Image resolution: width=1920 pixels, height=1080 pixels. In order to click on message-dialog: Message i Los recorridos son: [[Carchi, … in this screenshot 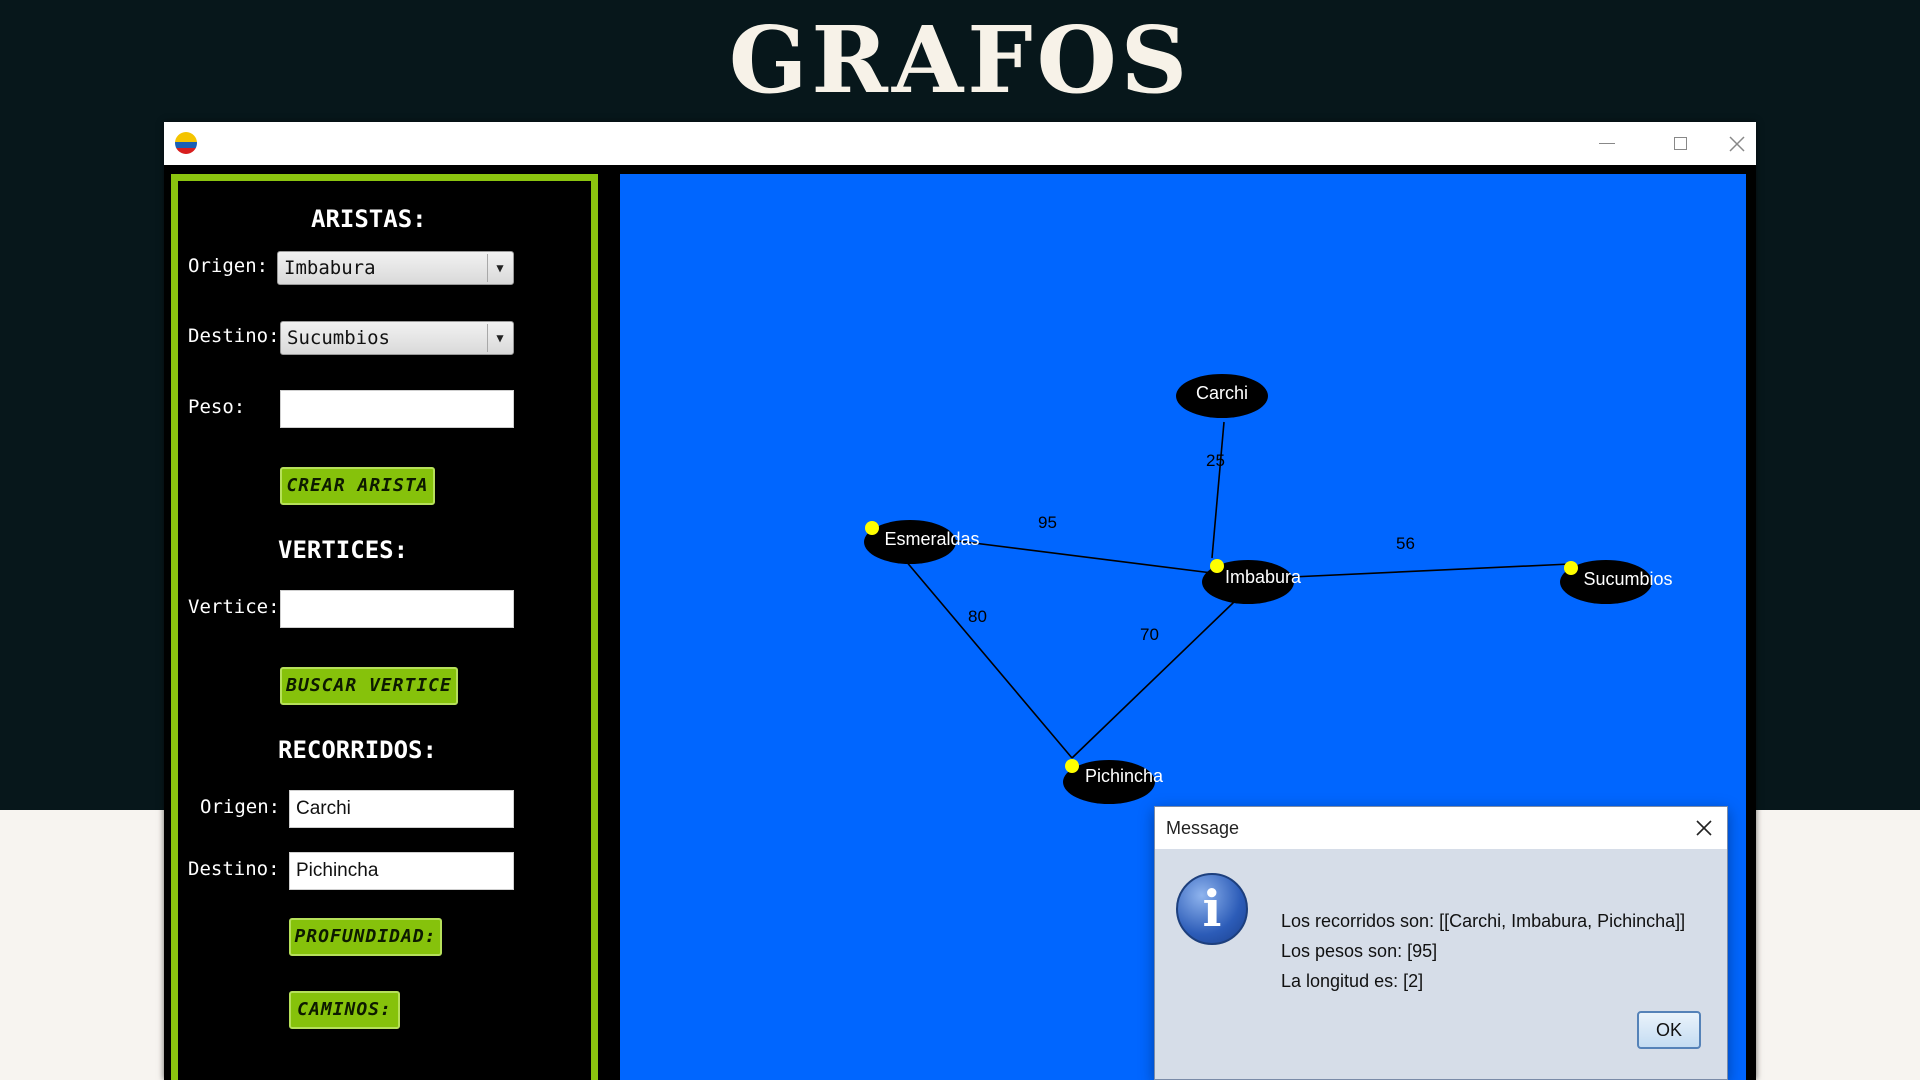, I will do `click(1441, 943)`.